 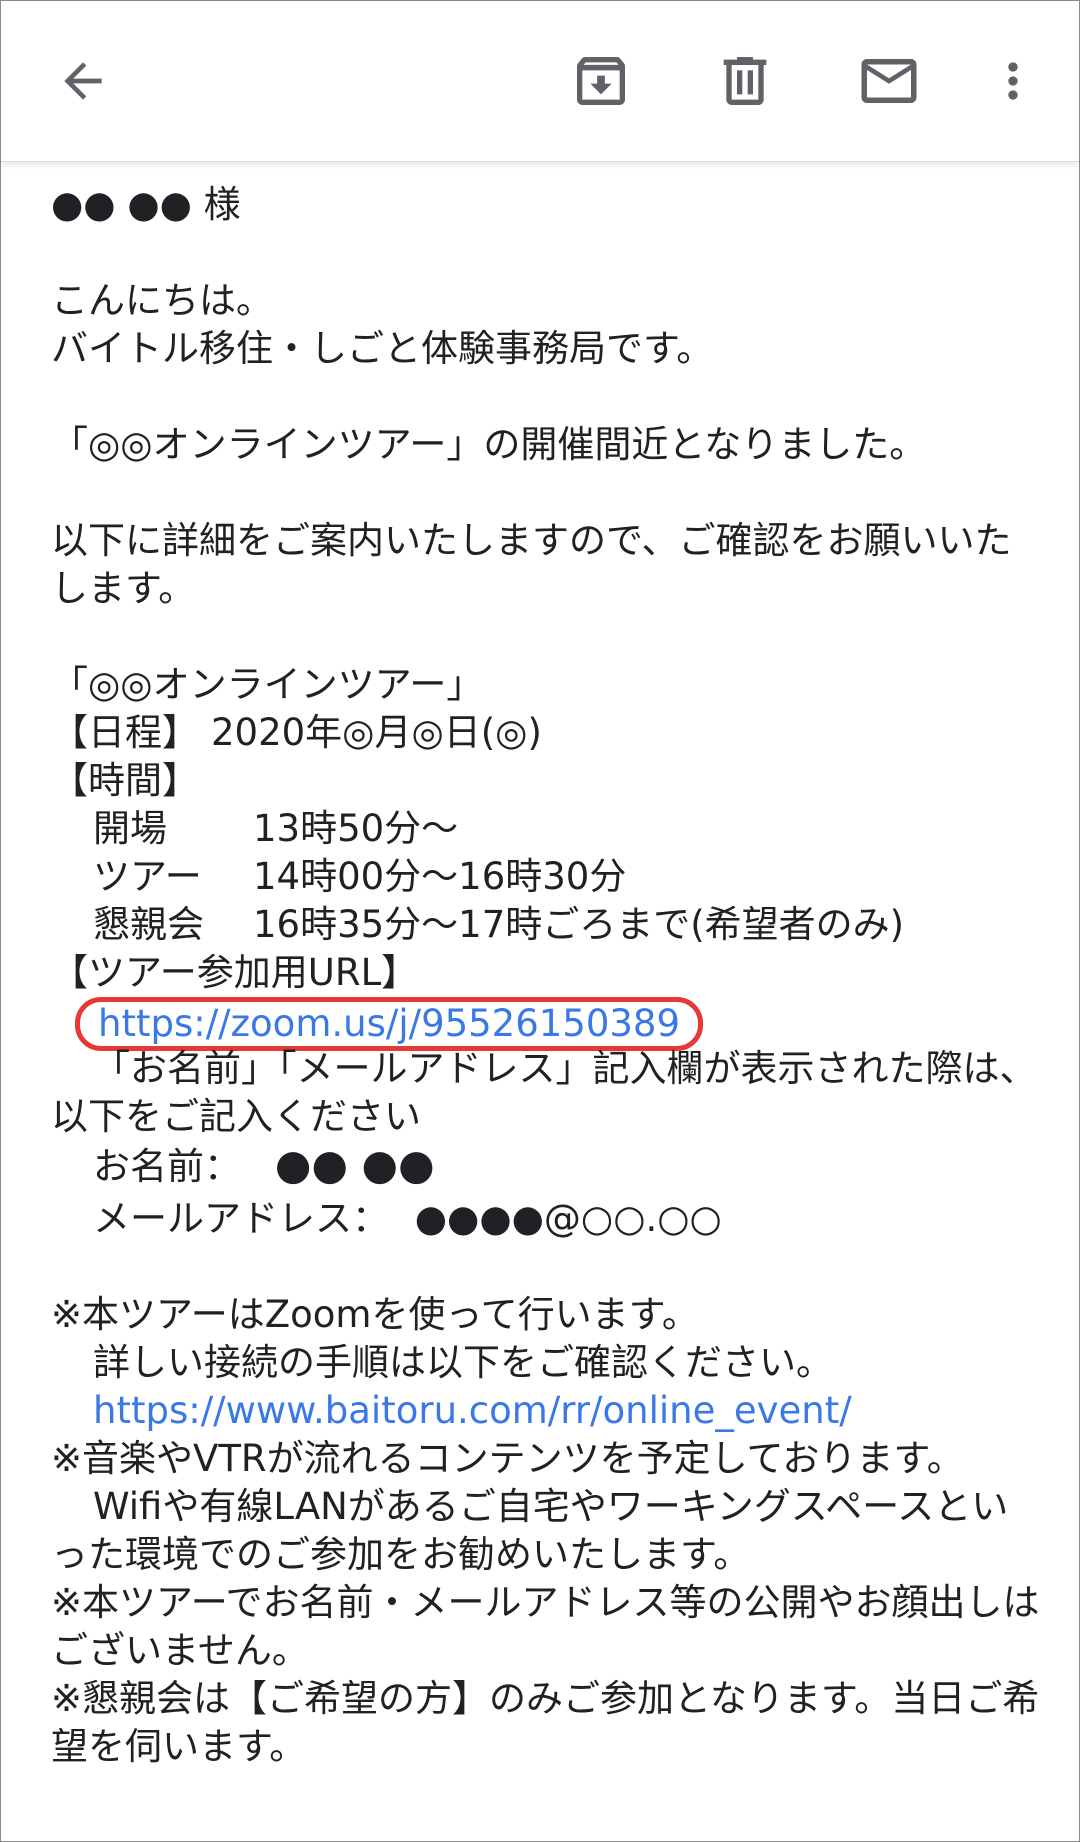 I want to click on time-row-label: ツアー, so click(x=147, y=876).